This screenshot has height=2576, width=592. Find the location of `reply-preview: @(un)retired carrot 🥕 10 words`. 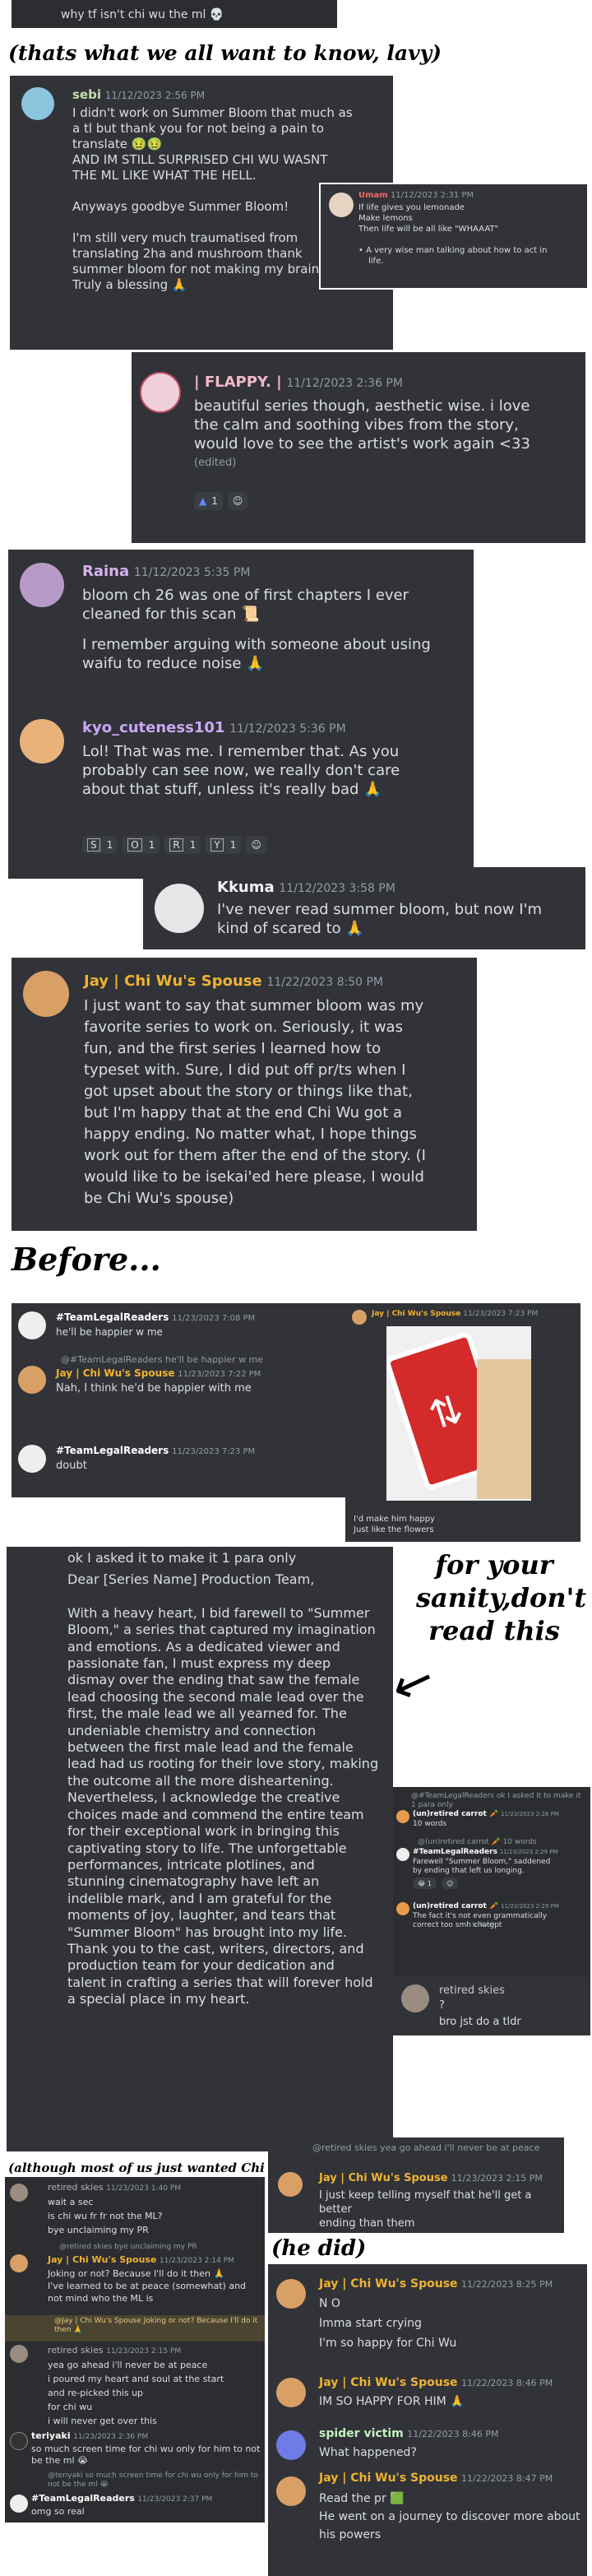

reply-preview: @(un)retired carrot 🥕 10 words is located at coordinates (477, 1842).